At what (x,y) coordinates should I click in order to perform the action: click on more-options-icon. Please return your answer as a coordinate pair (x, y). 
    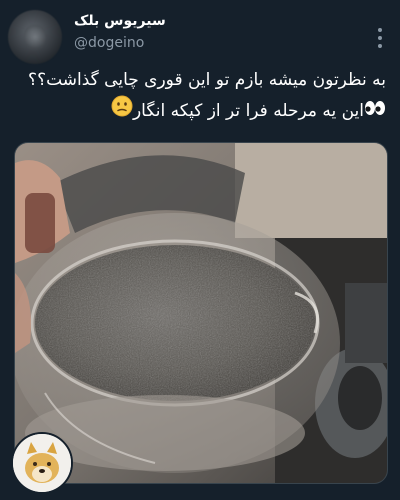
    Looking at the image, I should click on (380, 38).